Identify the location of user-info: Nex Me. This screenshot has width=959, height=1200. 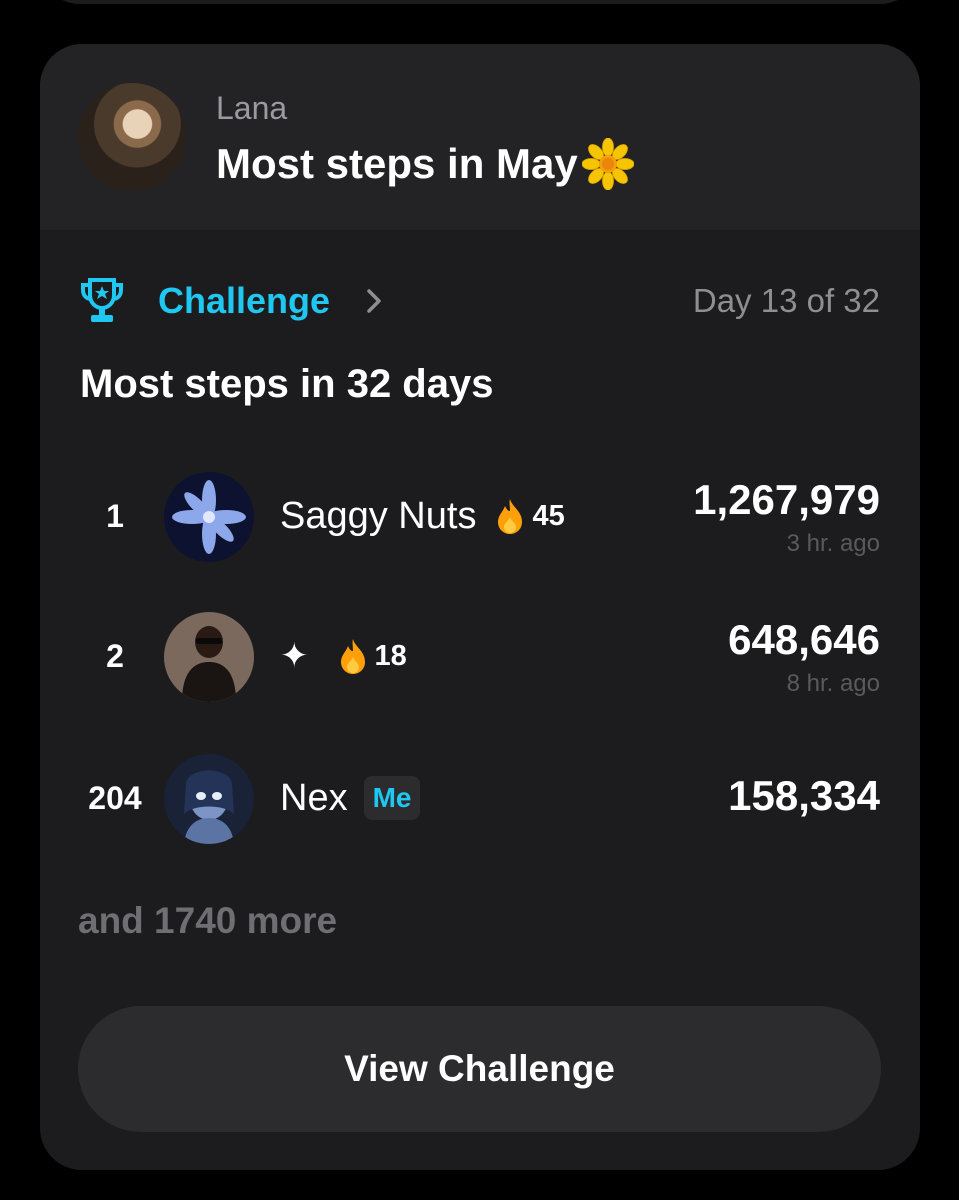
(350, 798).